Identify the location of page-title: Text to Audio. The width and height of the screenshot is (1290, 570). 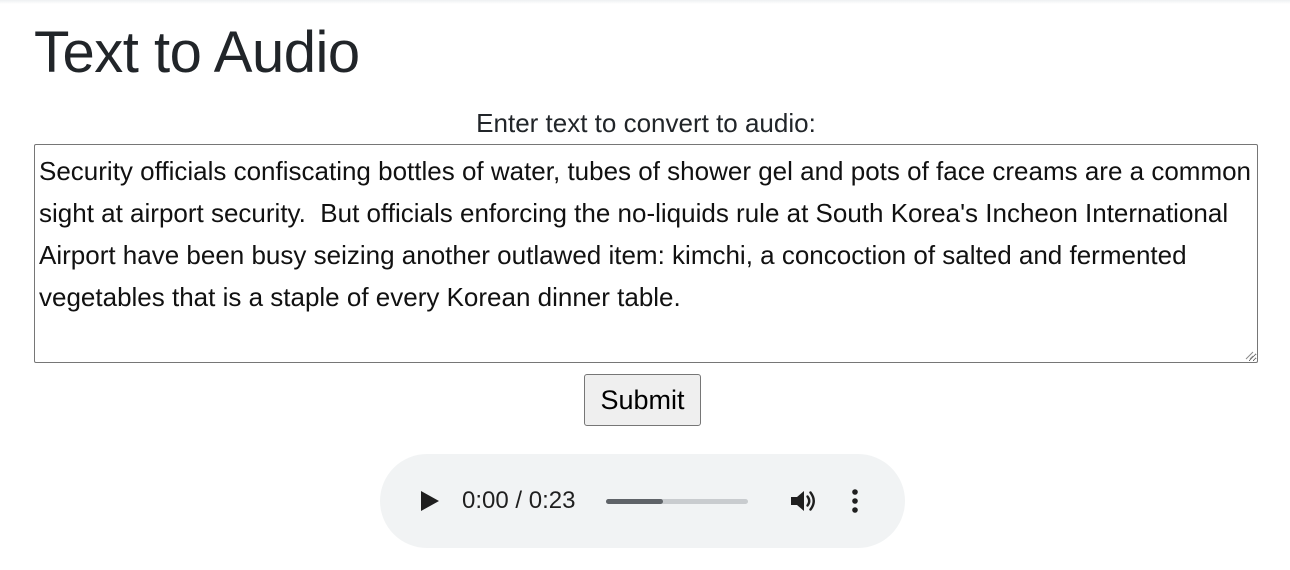
(197, 52).